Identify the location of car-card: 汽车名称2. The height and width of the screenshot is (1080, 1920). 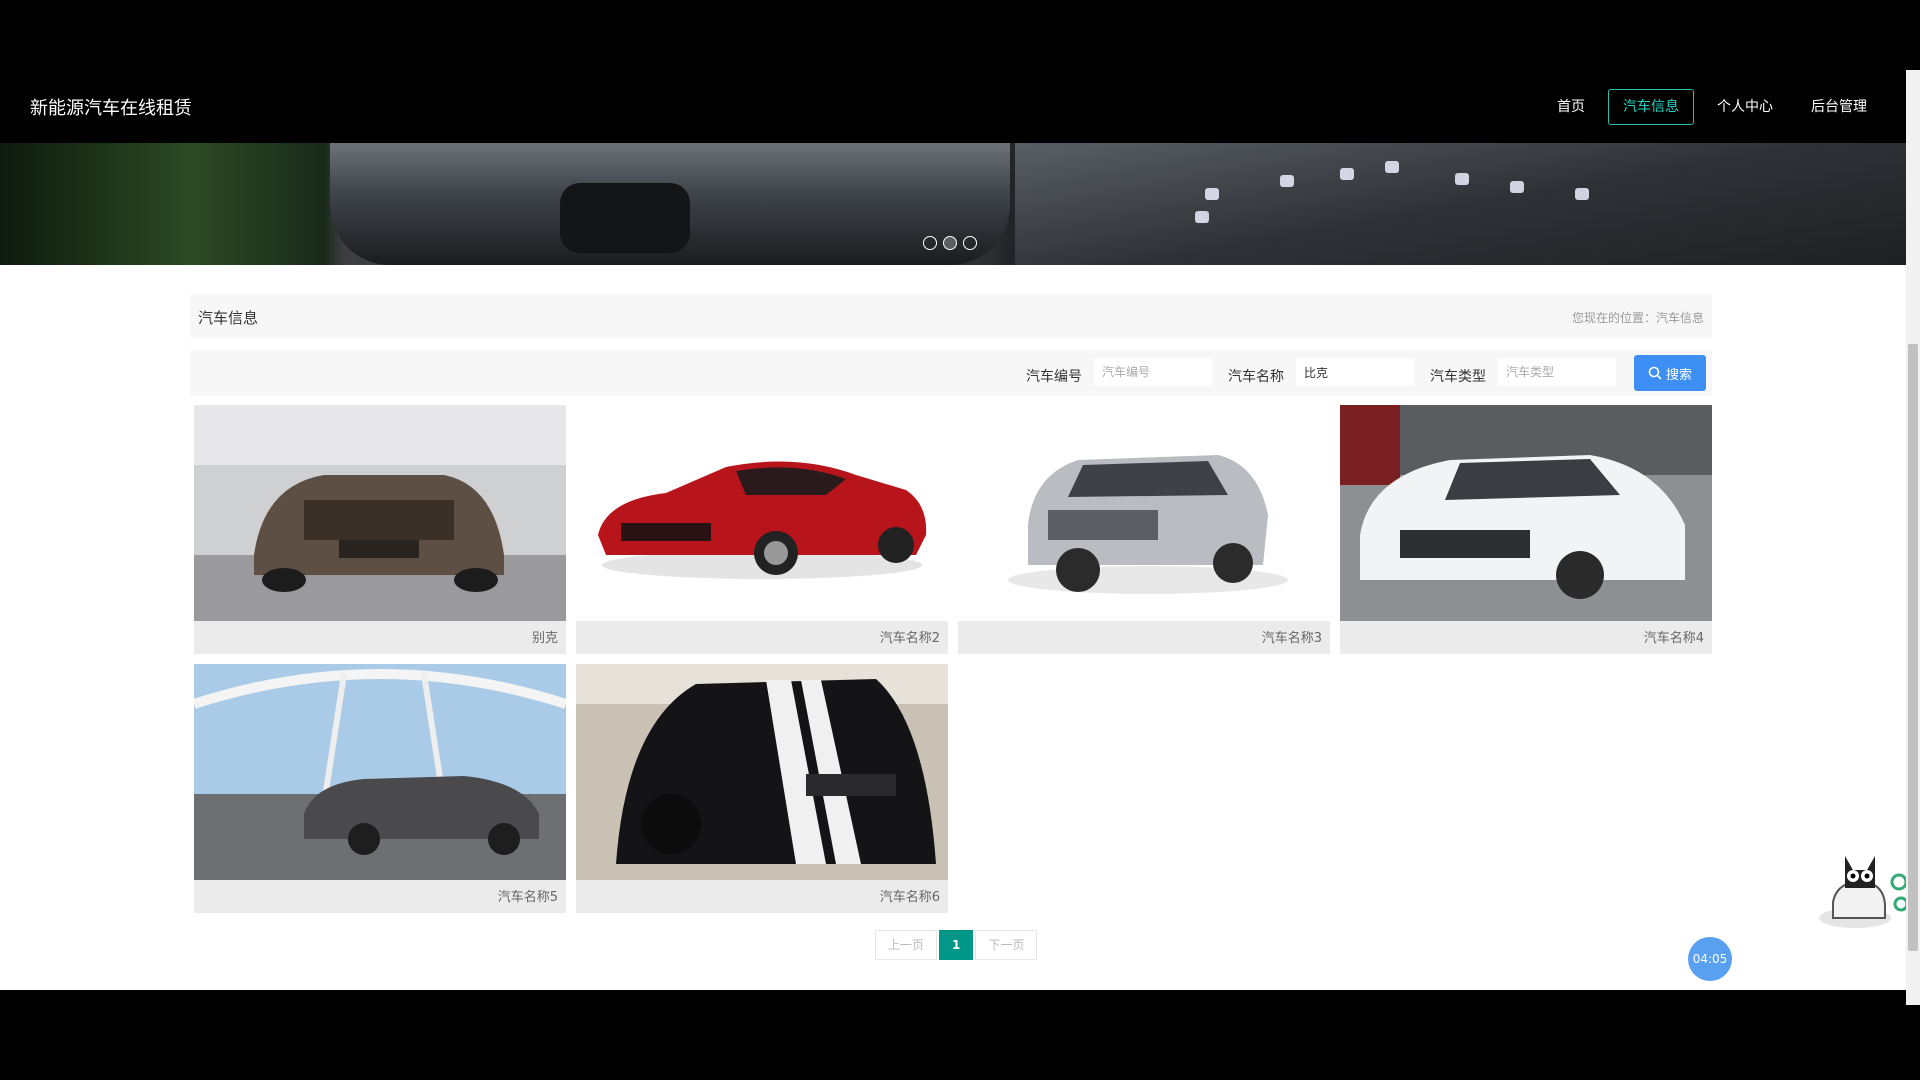
(762, 529).